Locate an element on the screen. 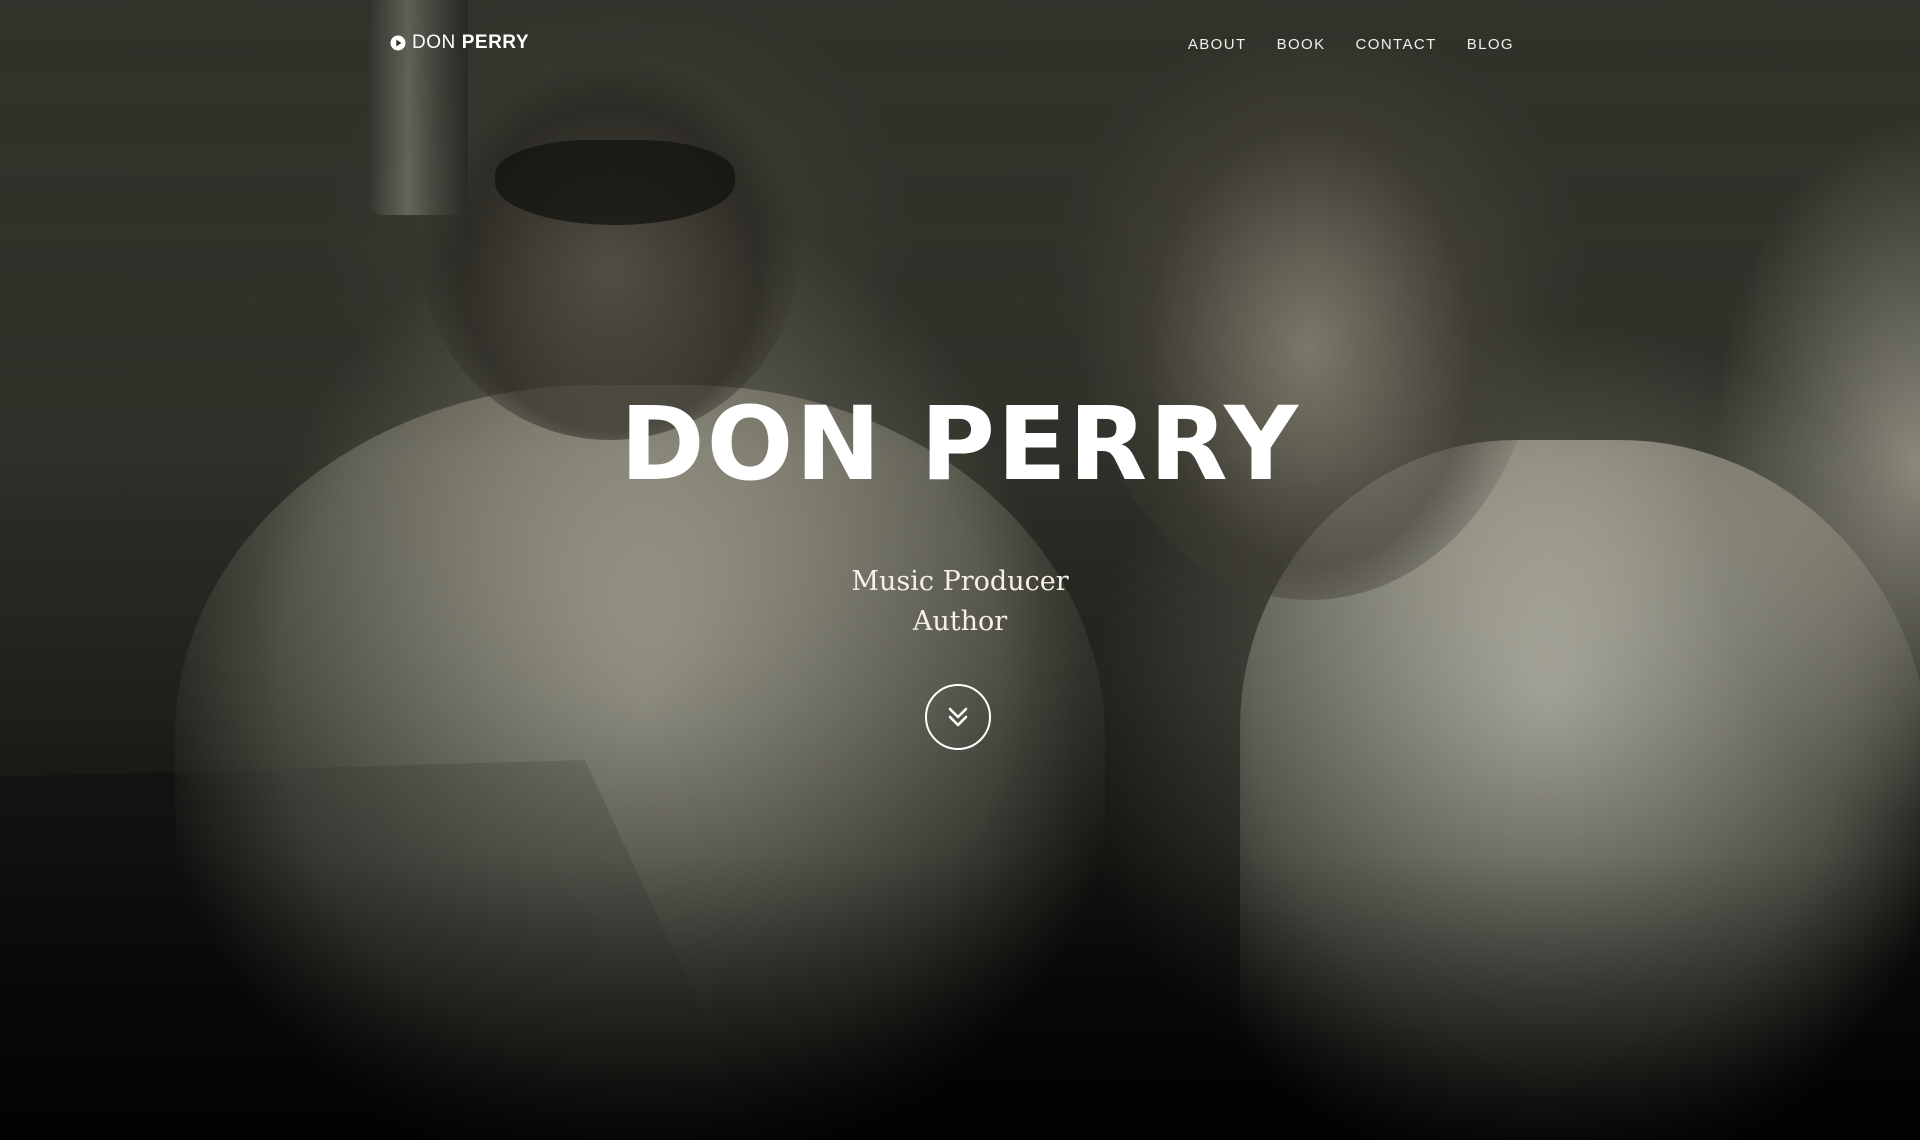  brand-first-name: DON is located at coordinates (434, 42).